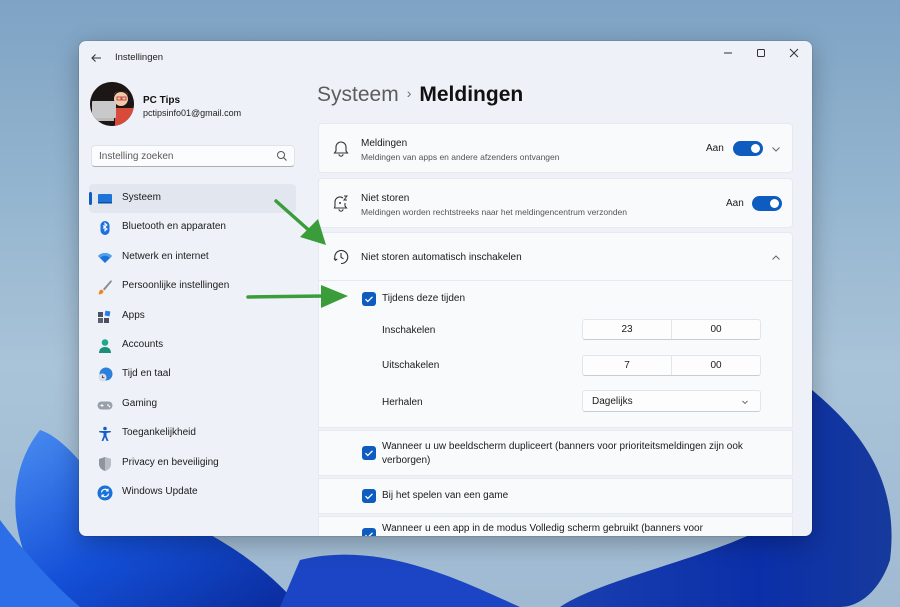  I want to click on bluetooth-icon, so click(105, 228).